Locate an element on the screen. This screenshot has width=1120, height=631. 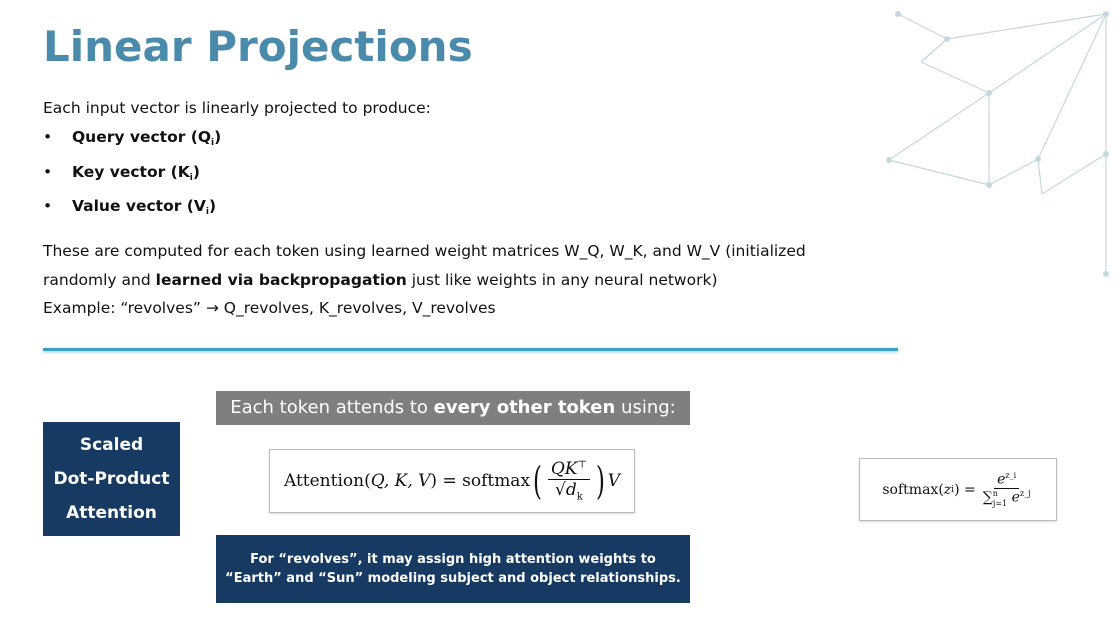
numerator: ez_i is located at coordinates (1007, 480).